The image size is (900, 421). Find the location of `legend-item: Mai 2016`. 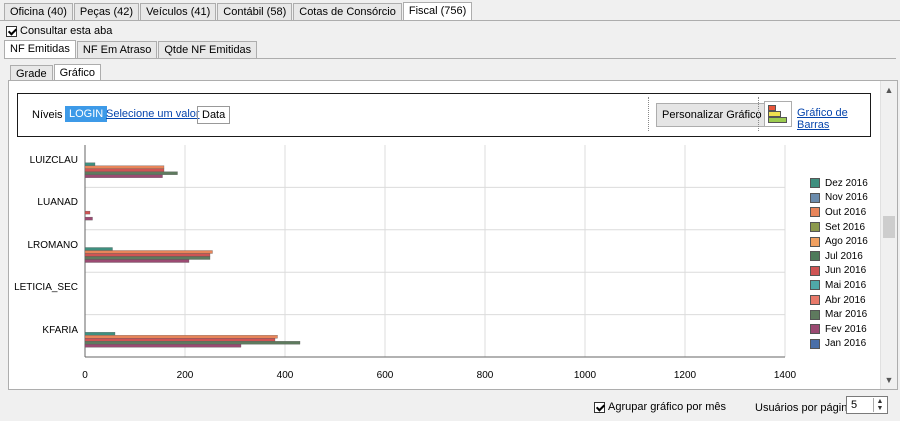

legend-item: Mai 2016 is located at coordinates (839, 285).